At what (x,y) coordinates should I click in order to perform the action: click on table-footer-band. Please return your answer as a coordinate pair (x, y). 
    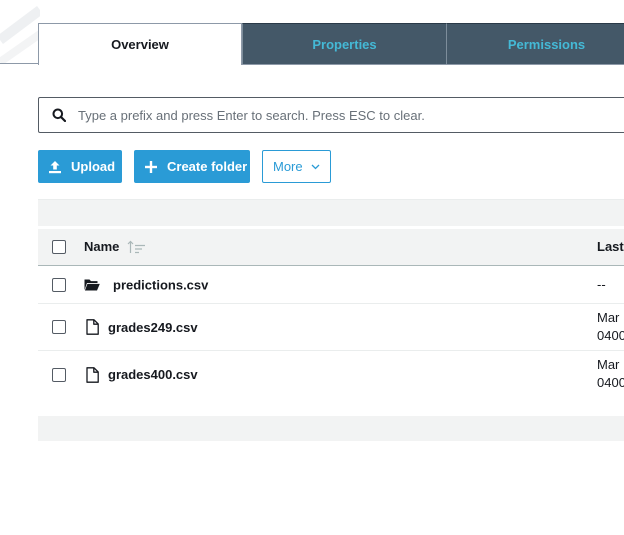
    Looking at the image, I should click on (331, 428).